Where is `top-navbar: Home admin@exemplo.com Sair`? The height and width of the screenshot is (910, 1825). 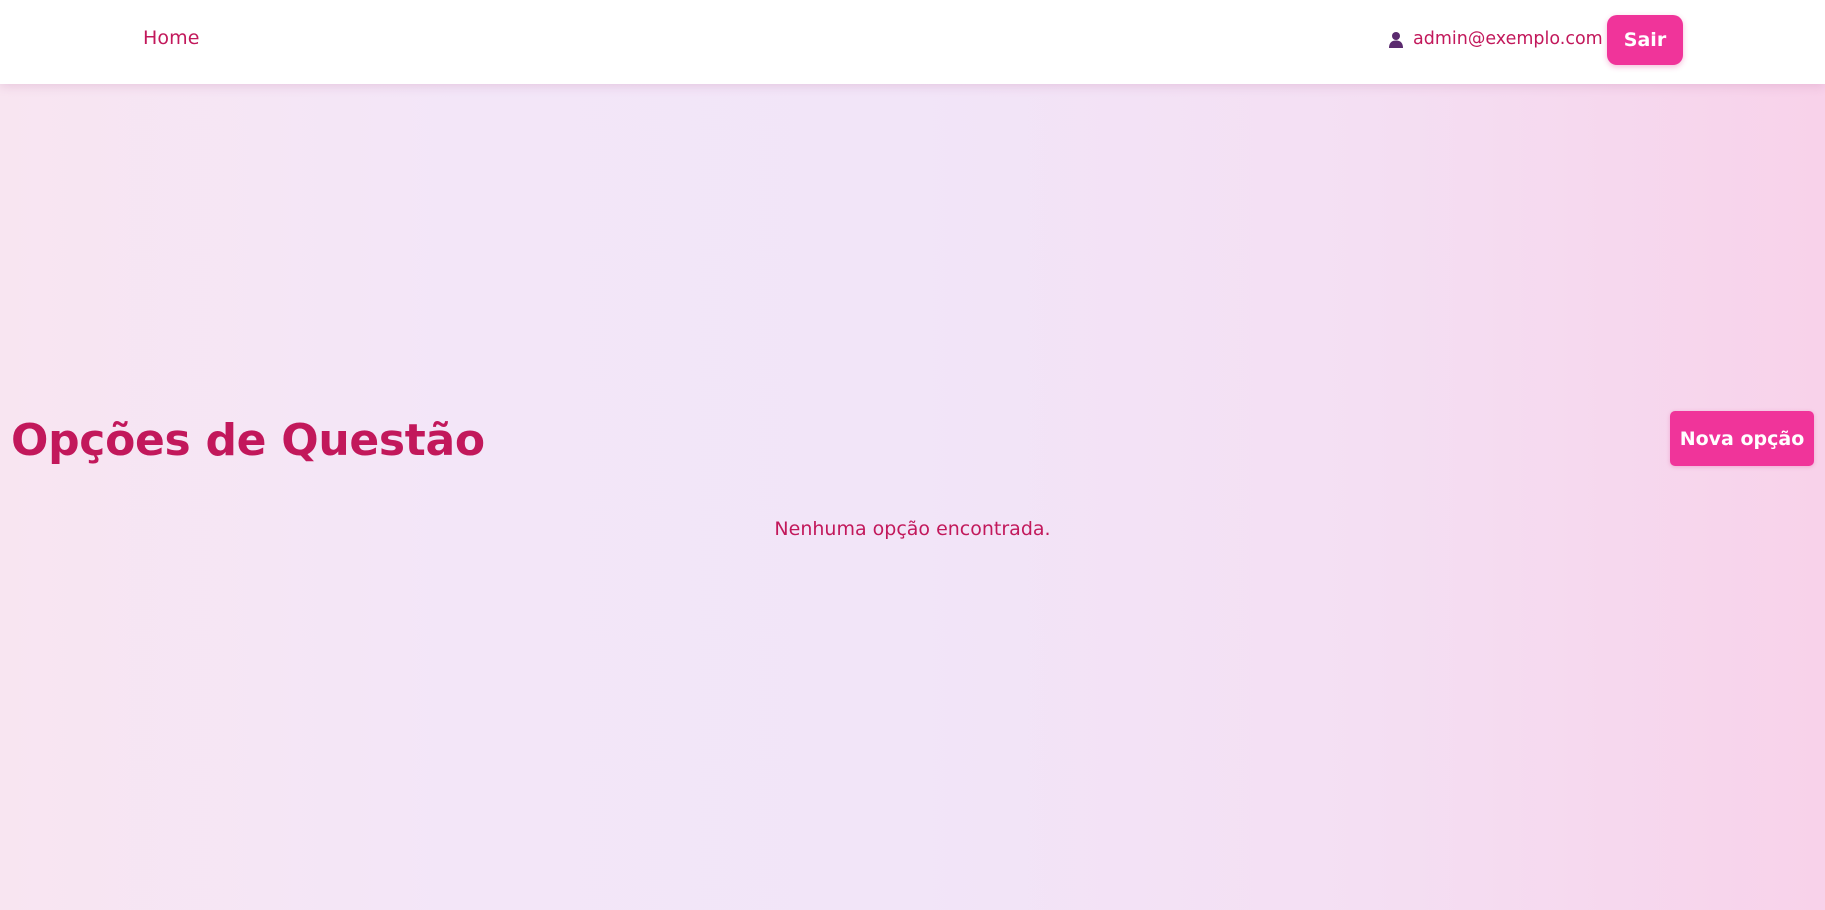
top-navbar: Home admin@exemplo.com Sair is located at coordinates (912, 42).